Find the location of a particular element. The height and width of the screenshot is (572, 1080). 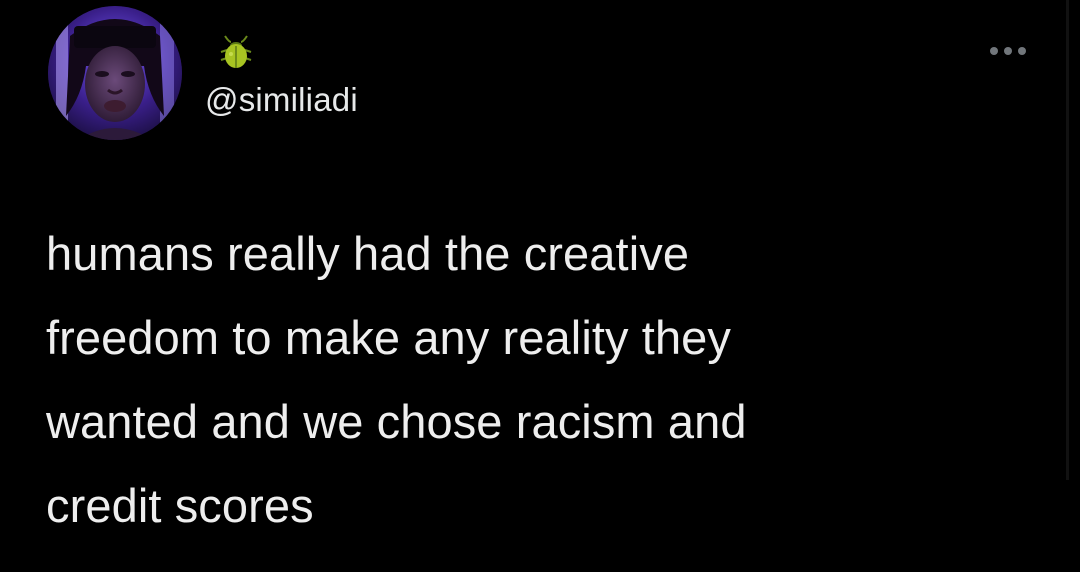

tweet-text-line: wanted and we chose racism and is located at coordinates (396, 421).